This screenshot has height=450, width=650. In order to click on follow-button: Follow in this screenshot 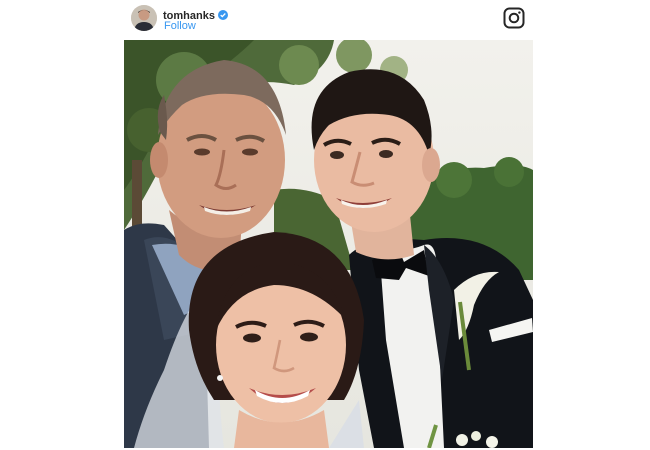, I will do `click(180, 26)`.